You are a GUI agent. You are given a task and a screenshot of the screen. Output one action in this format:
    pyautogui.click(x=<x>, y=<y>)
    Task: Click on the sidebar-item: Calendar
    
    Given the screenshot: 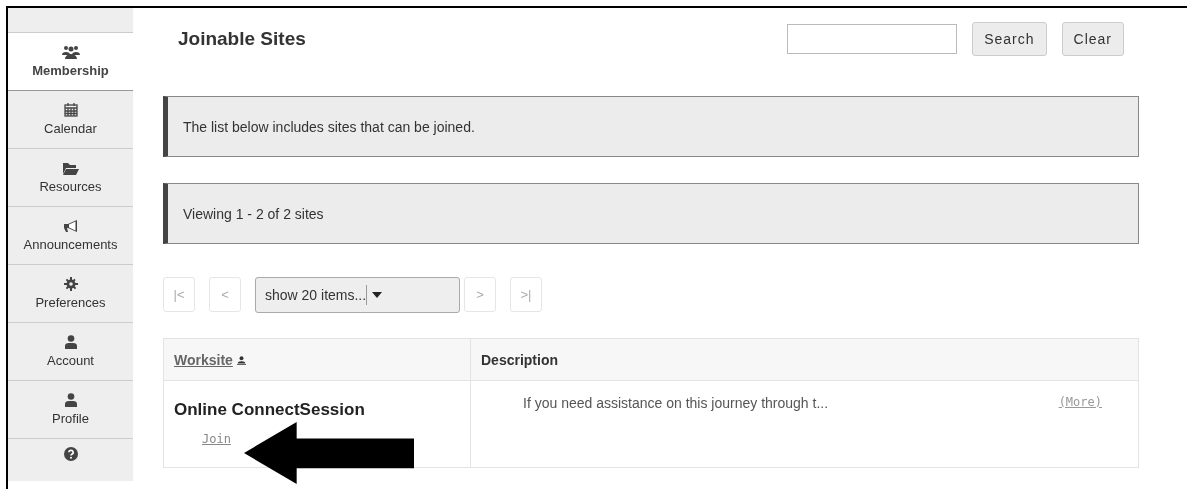 What is the action you would take?
    pyautogui.click(x=70, y=120)
    